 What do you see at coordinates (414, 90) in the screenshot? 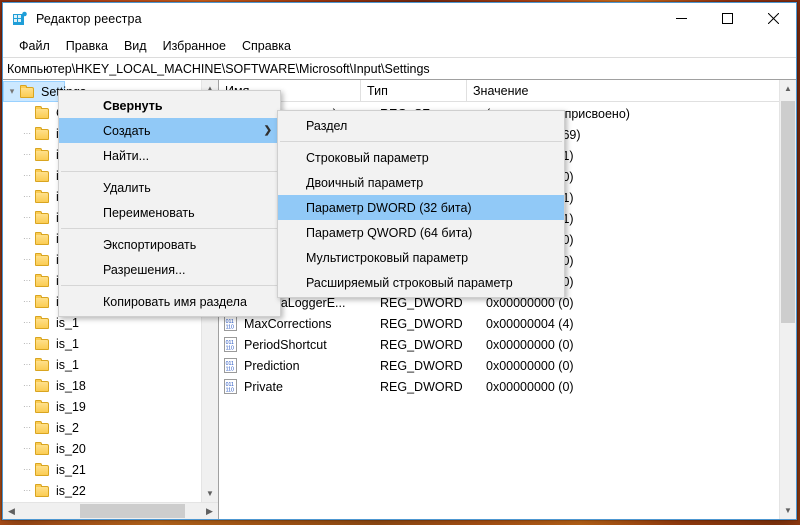
I see `column-header-type: Тип` at bounding box center [414, 90].